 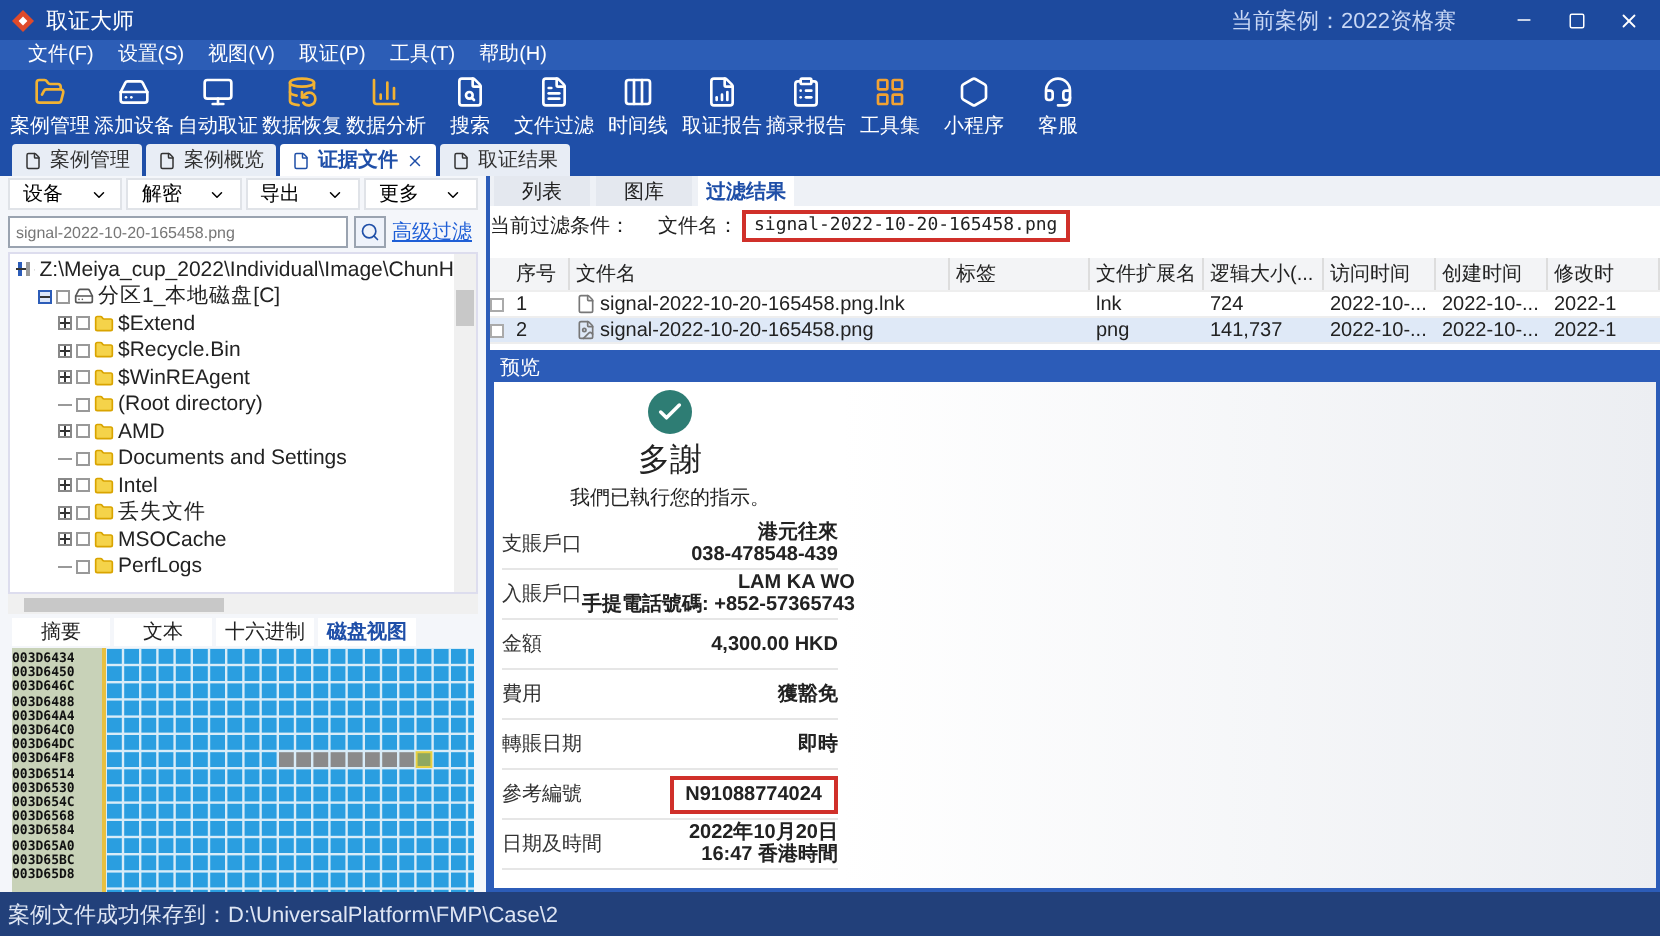 What do you see at coordinates (232, 539) in the screenshot?
I see `tree-item: MSOCache` at bounding box center [232, 539].